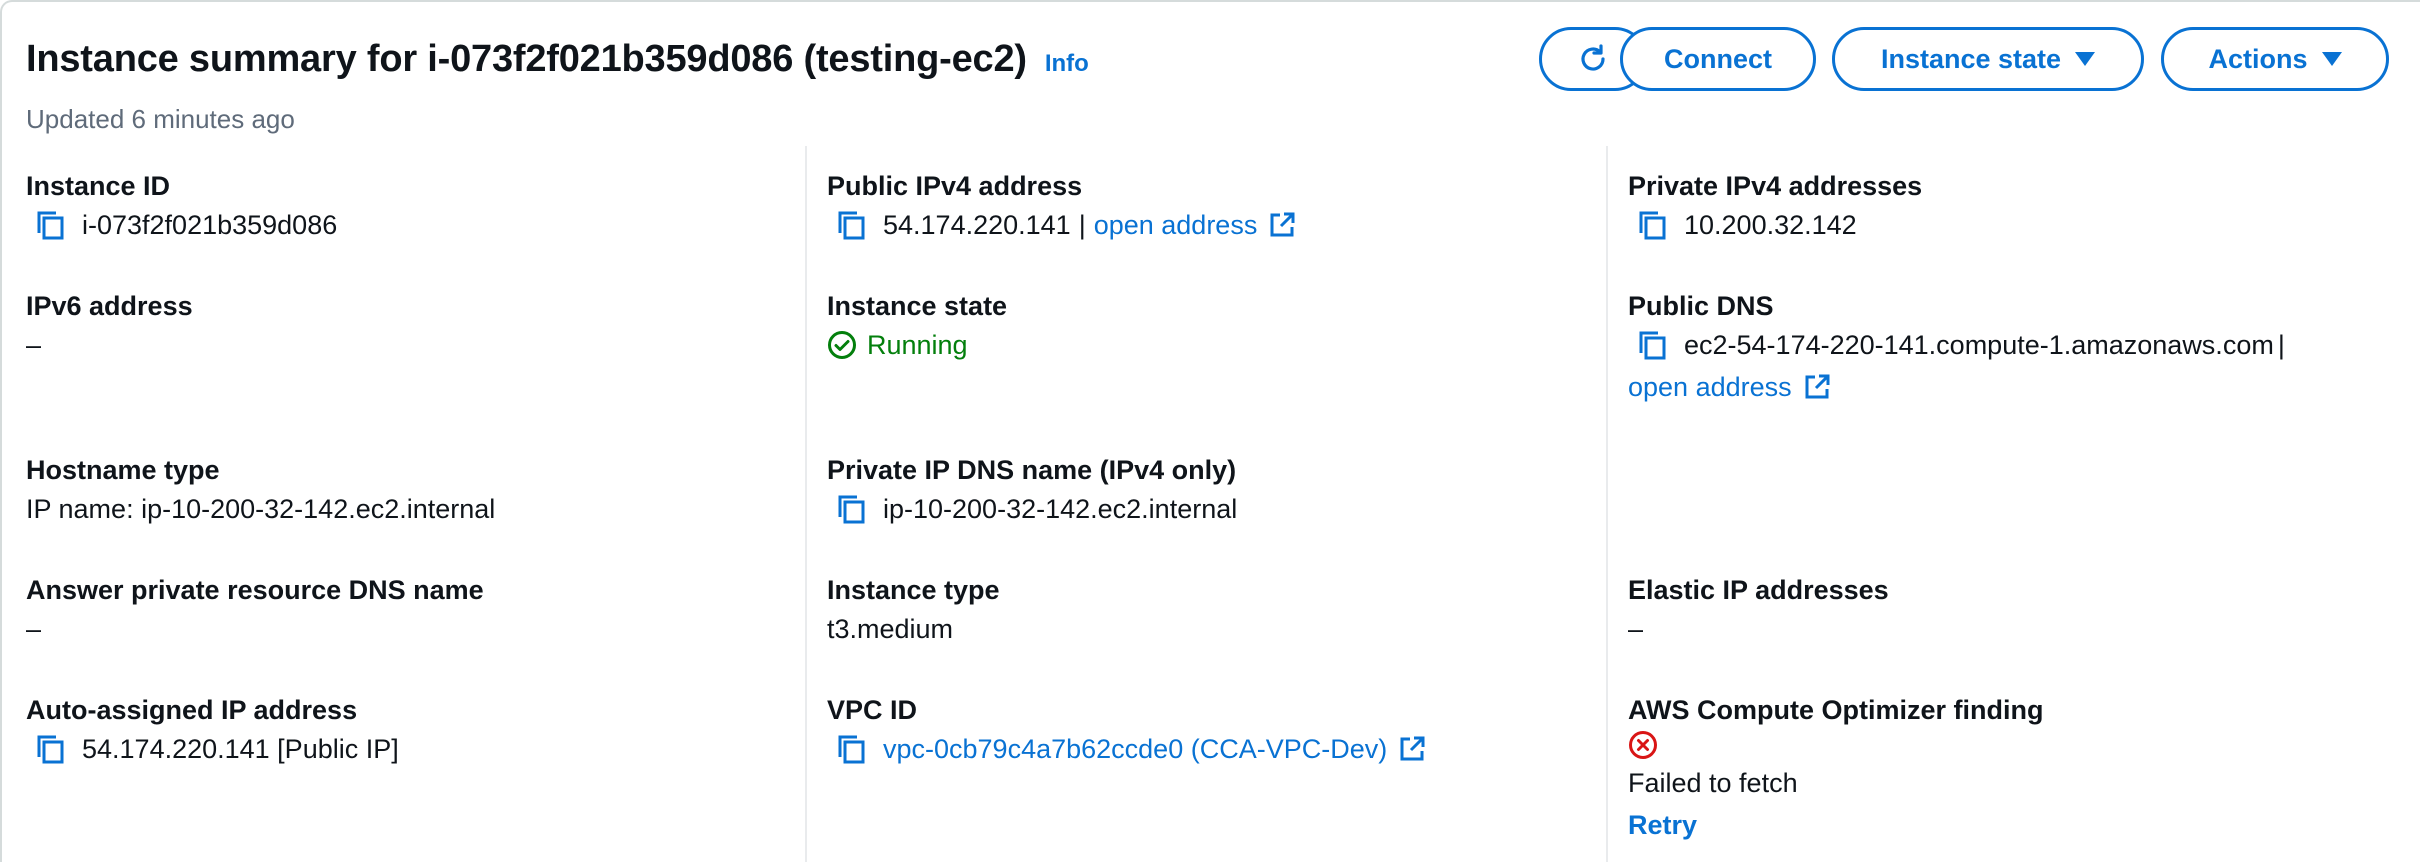 Image resolution: width=2420 pixels, height=862 pixels. What do you see at coordinates (1835, 825) in the screenshot?
I see `retry-link: Retry` at bounding box center [1835, 825].